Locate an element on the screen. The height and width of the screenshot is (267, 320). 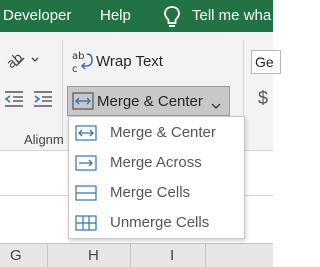
unmerge-cells-icon is located at coordinates (86, 225).